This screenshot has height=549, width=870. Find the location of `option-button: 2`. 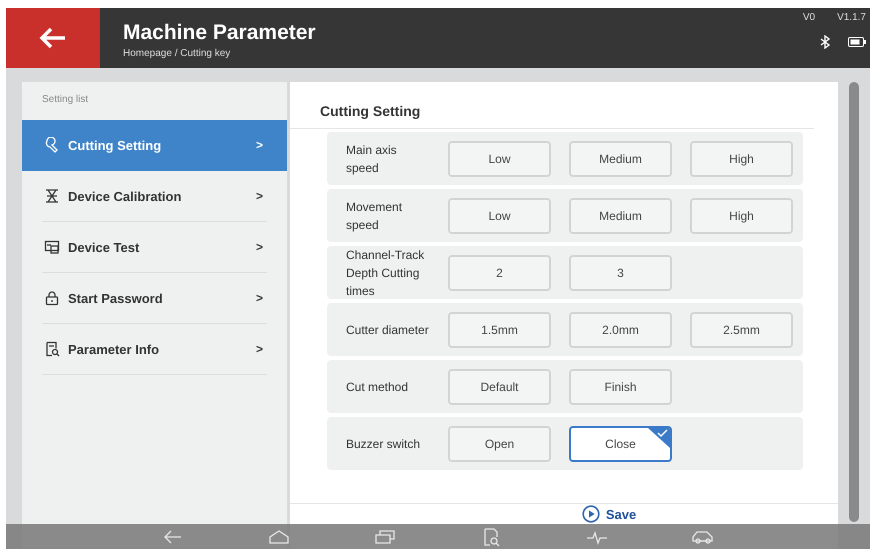

option-button: 2 is located at coordinates (499, 272).